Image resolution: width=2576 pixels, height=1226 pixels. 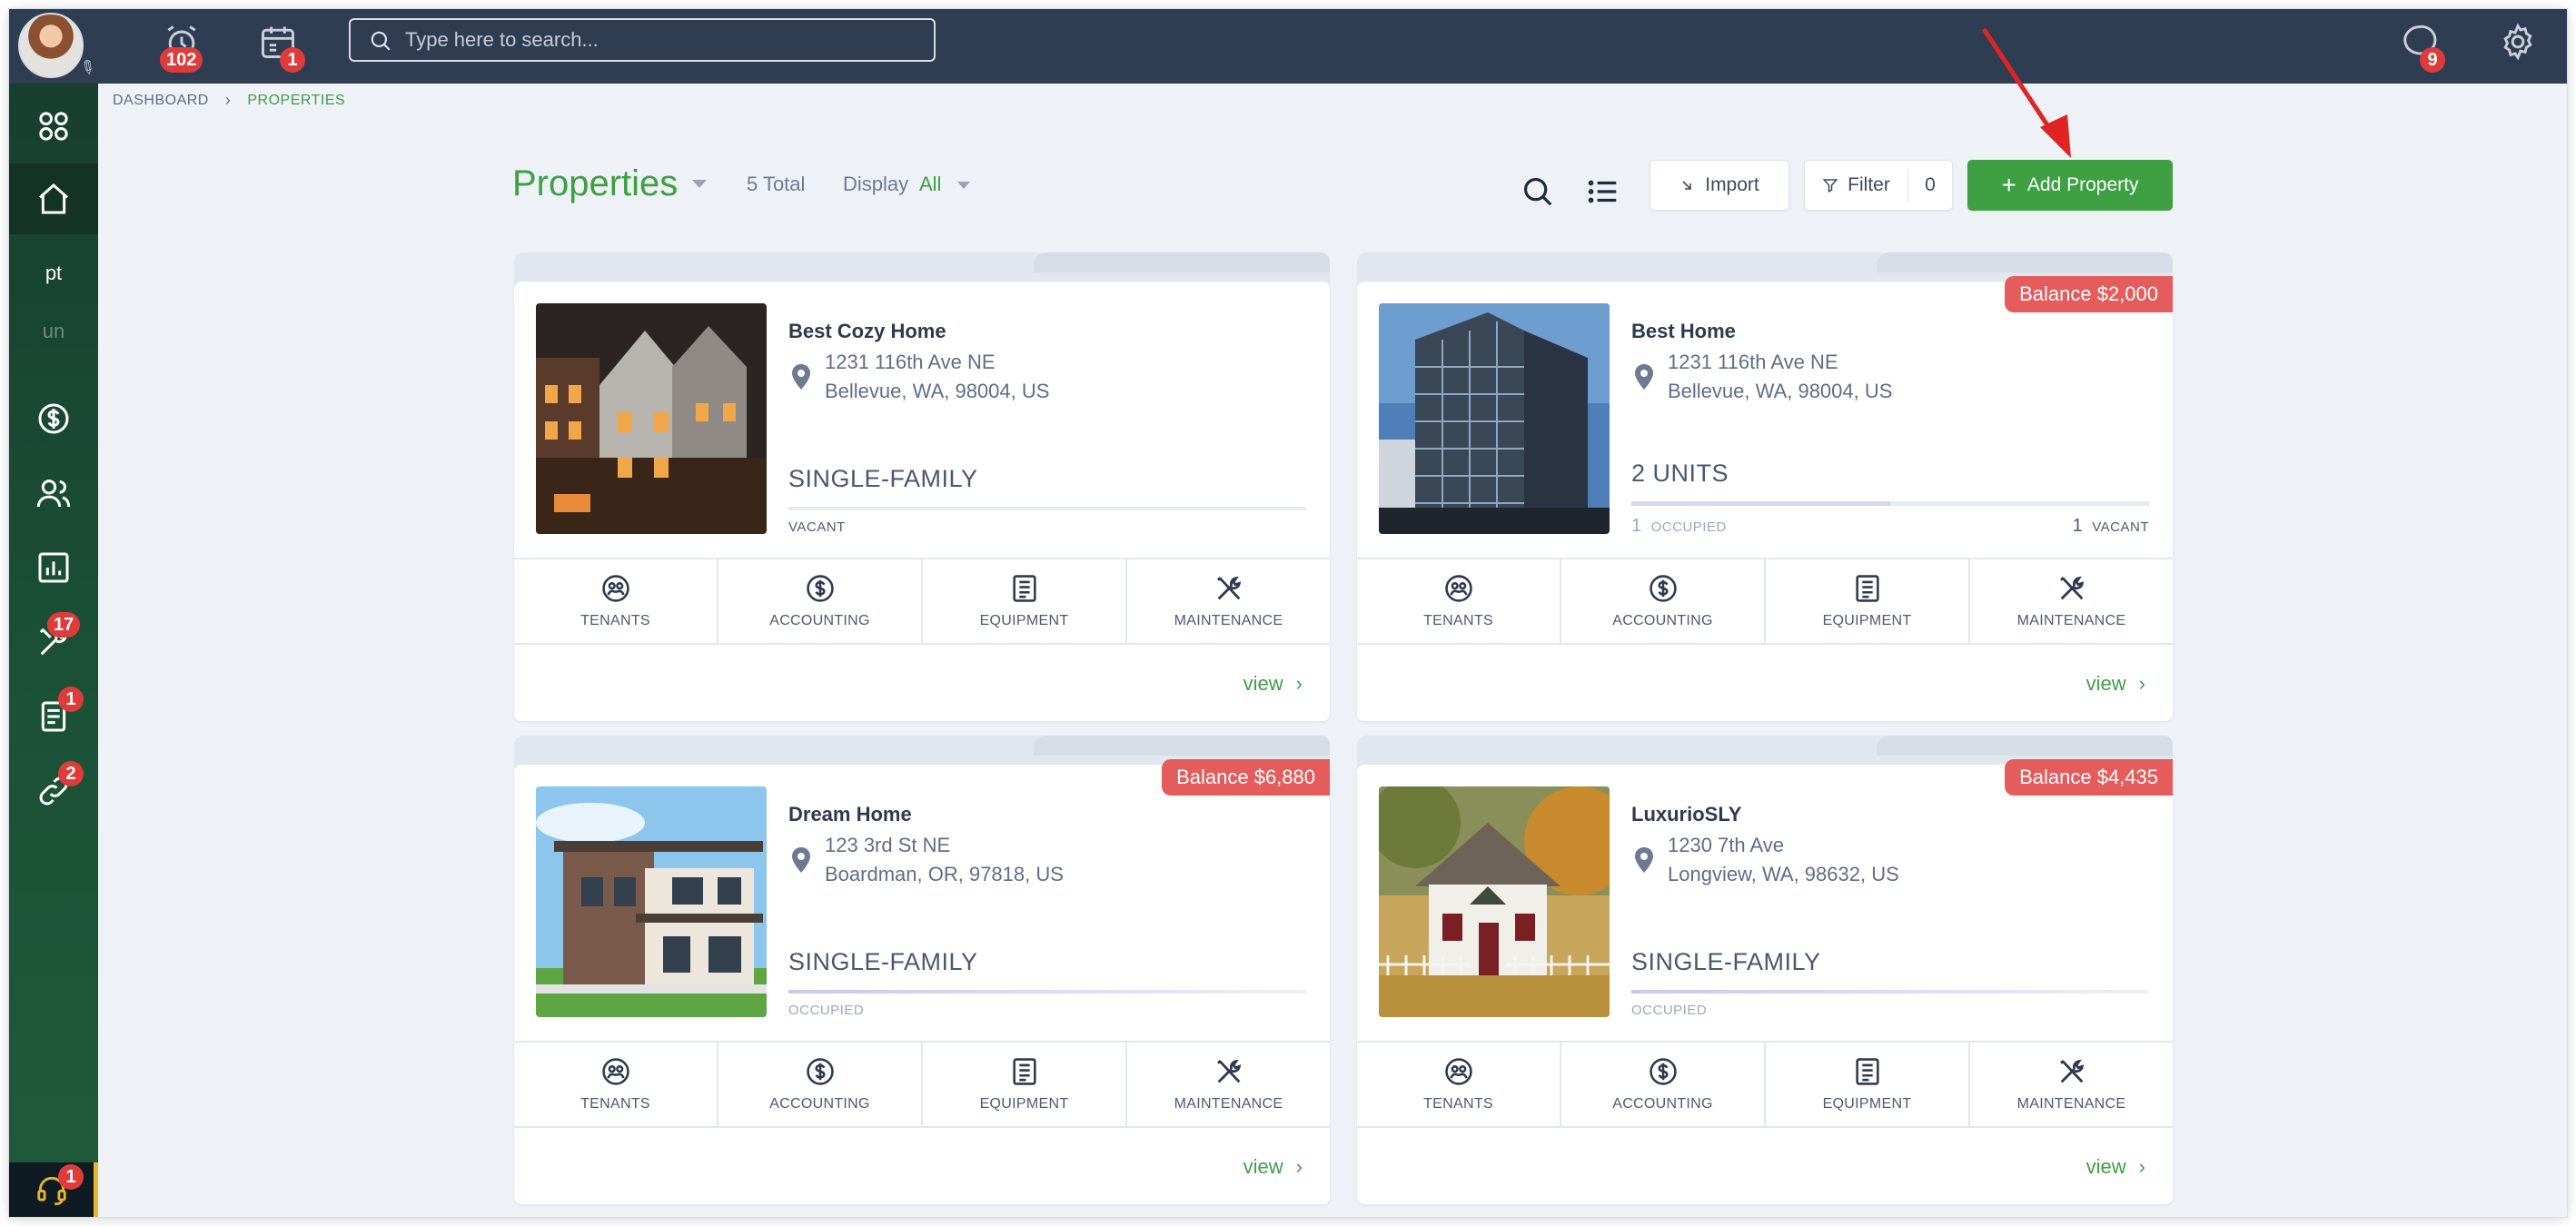 I want to click on sidebar-abbr-un: un, so click(x=53, y=331).